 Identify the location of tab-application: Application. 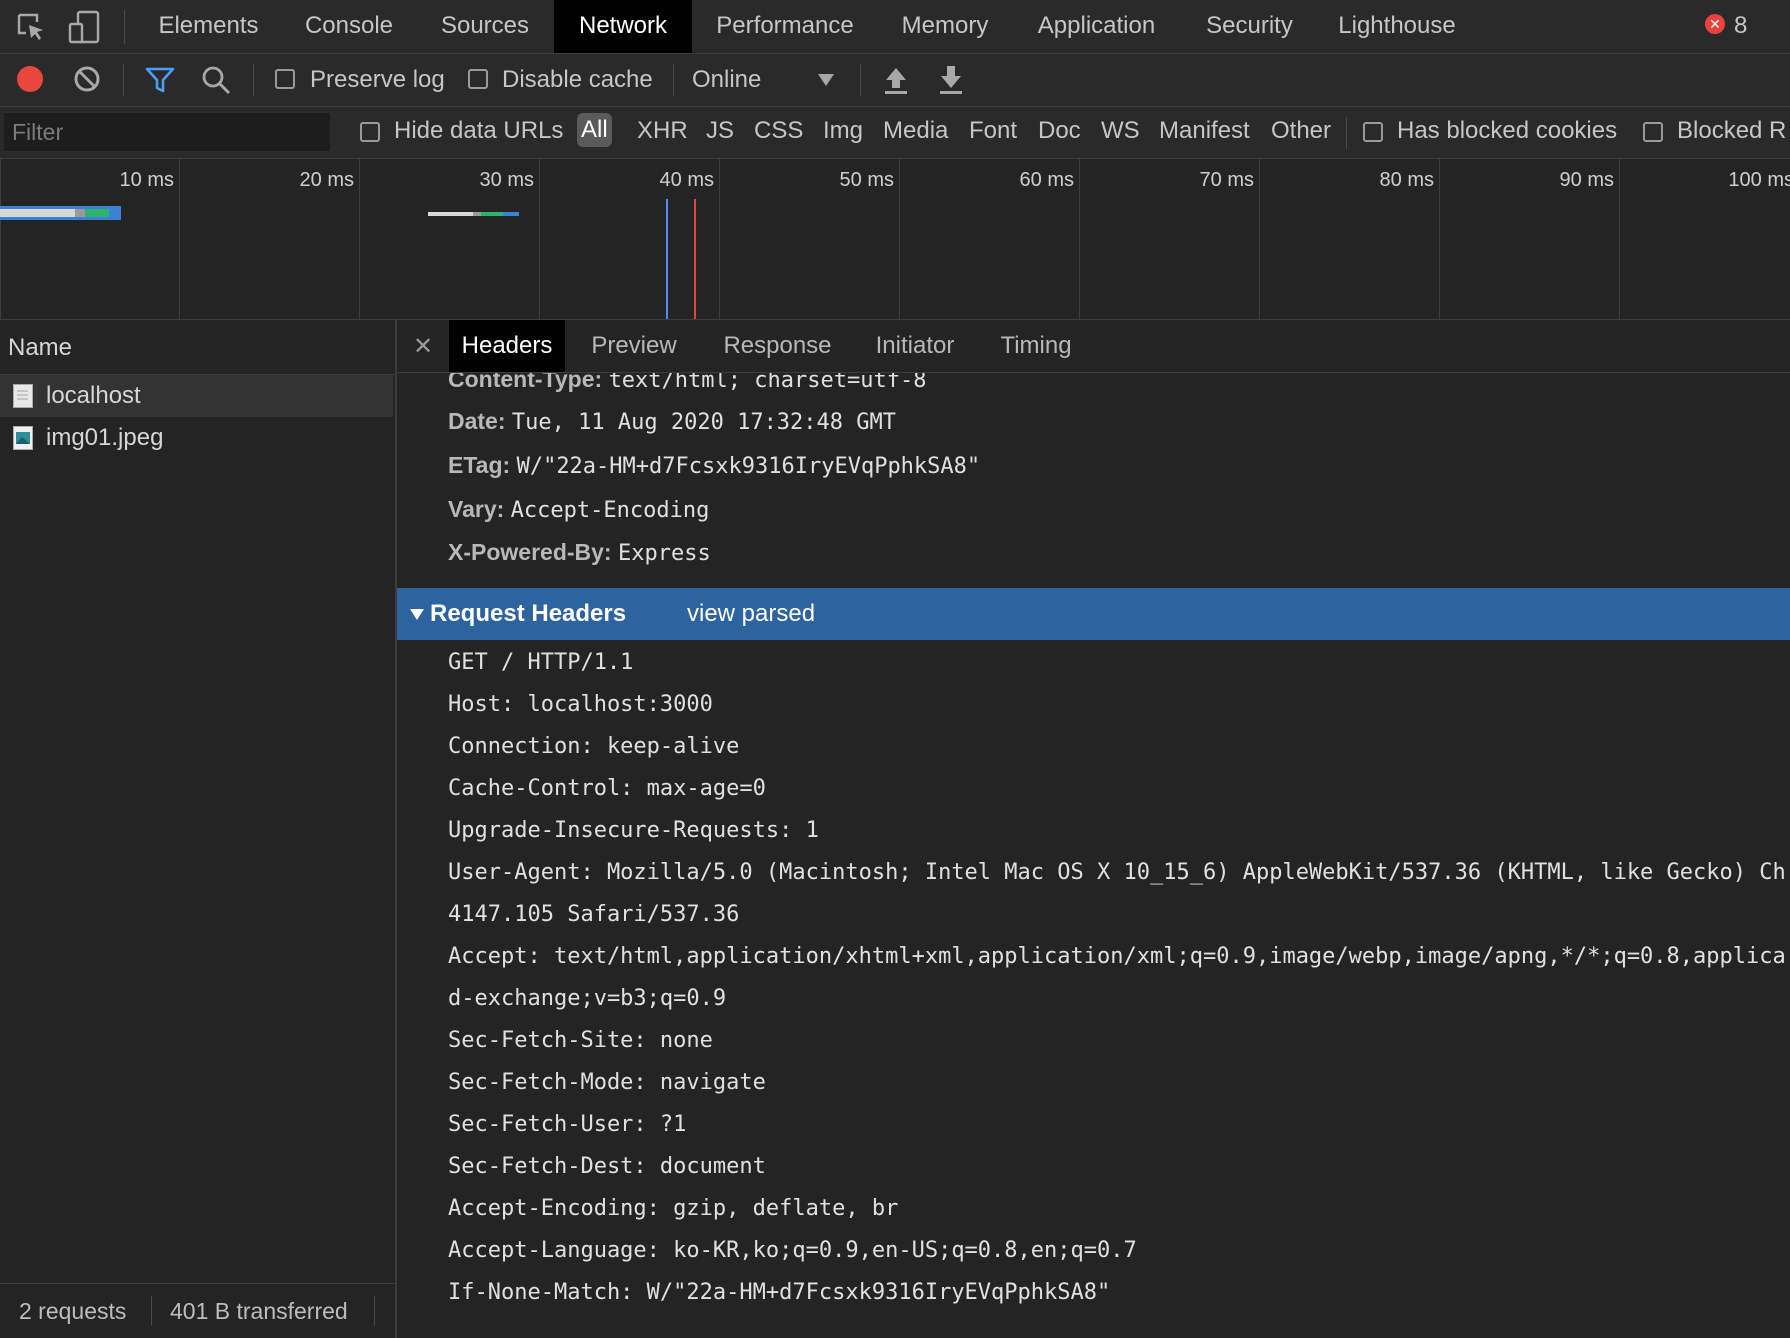
(1096, 26).